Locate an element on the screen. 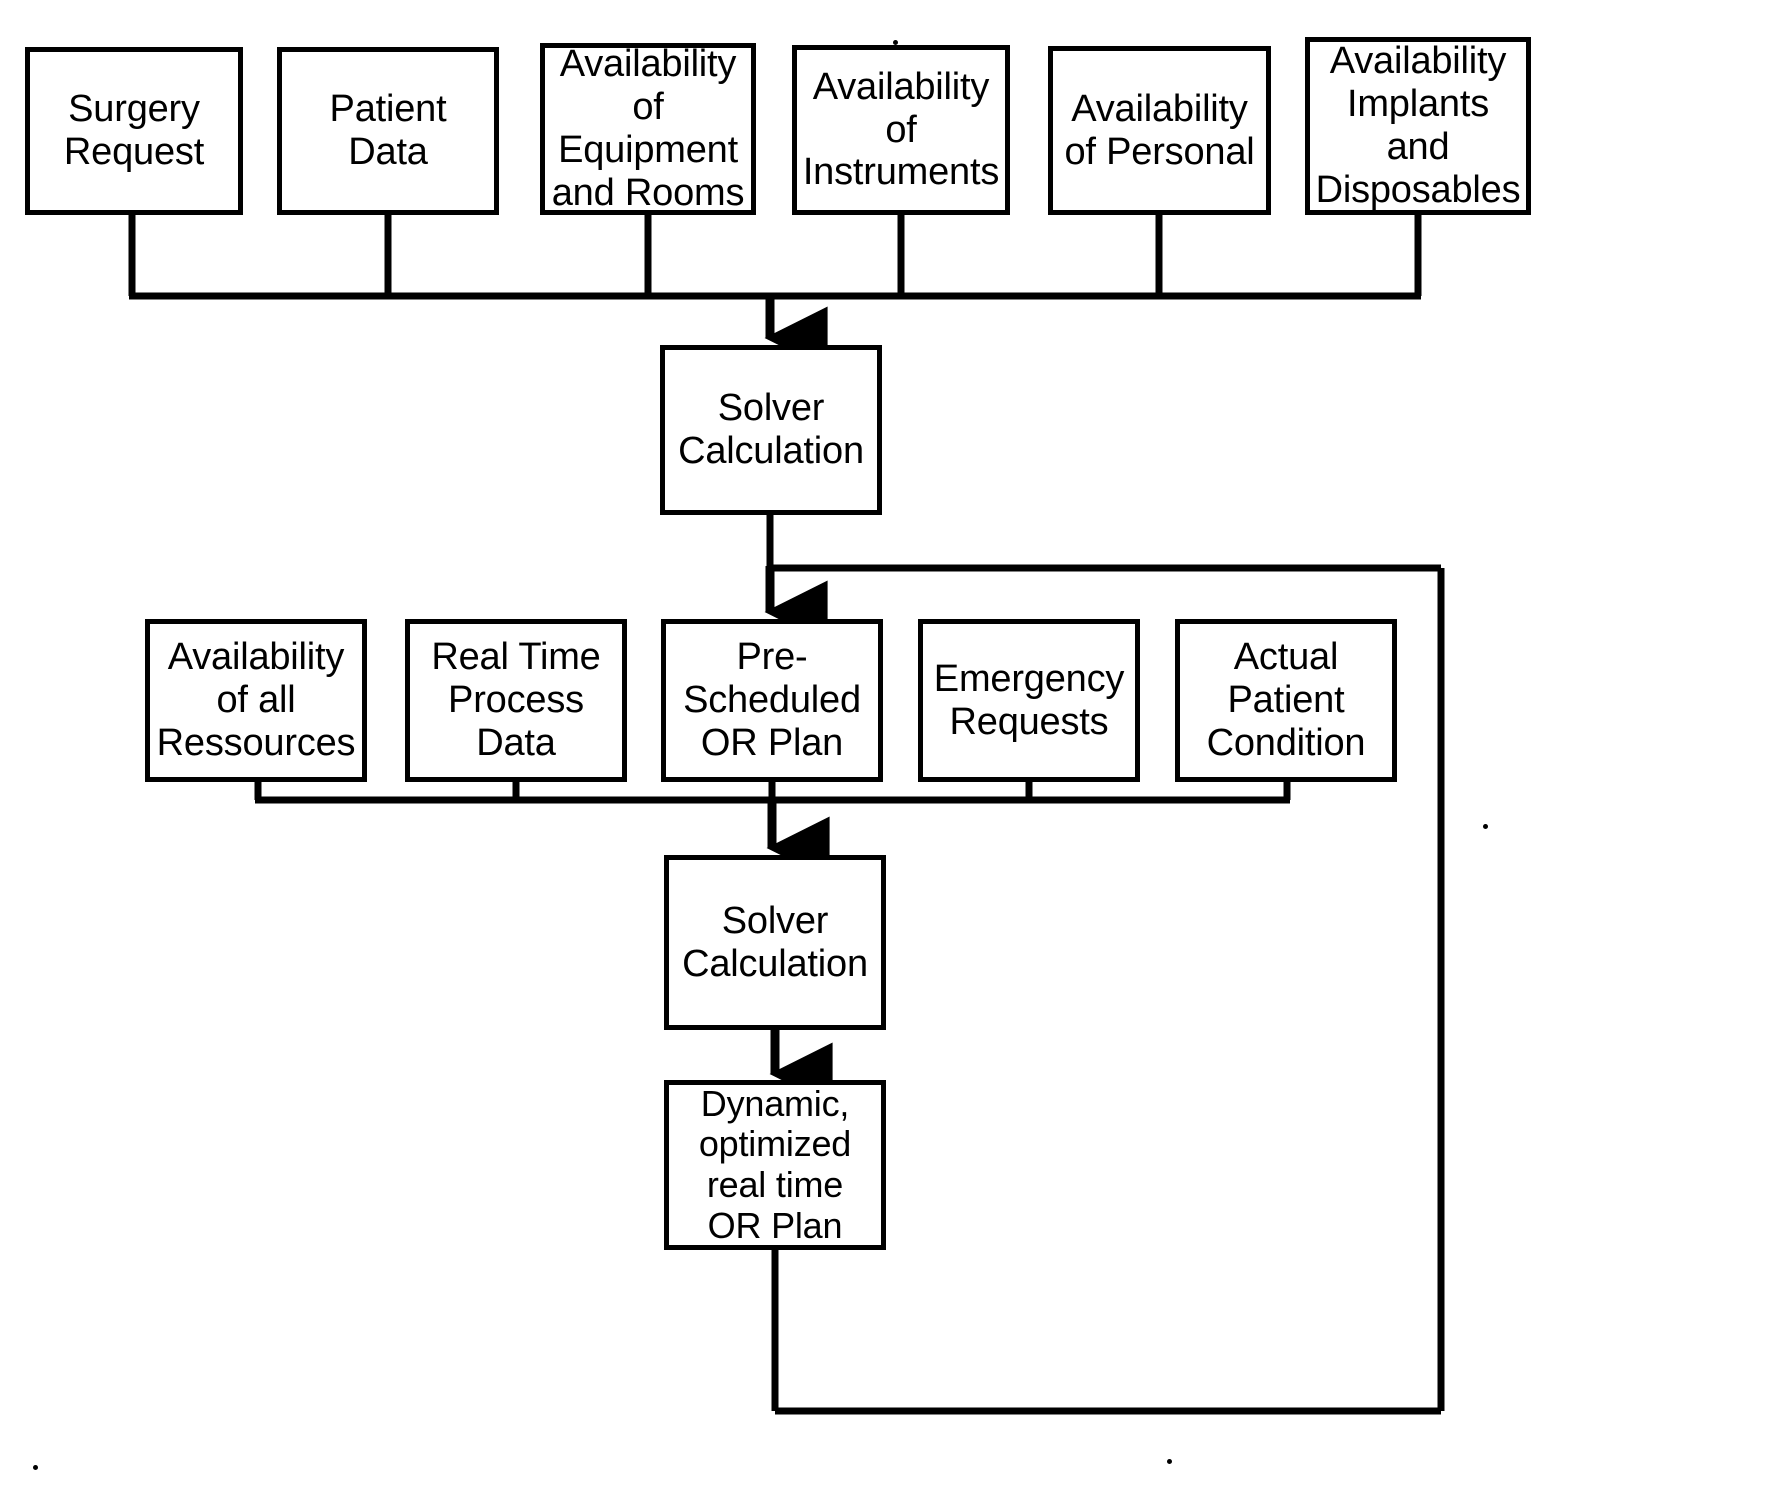 Image resolution: width=1766 pixels, height=1509 pixels. node-surgery-request: Surgery Request is located at coordinates (134, 131).